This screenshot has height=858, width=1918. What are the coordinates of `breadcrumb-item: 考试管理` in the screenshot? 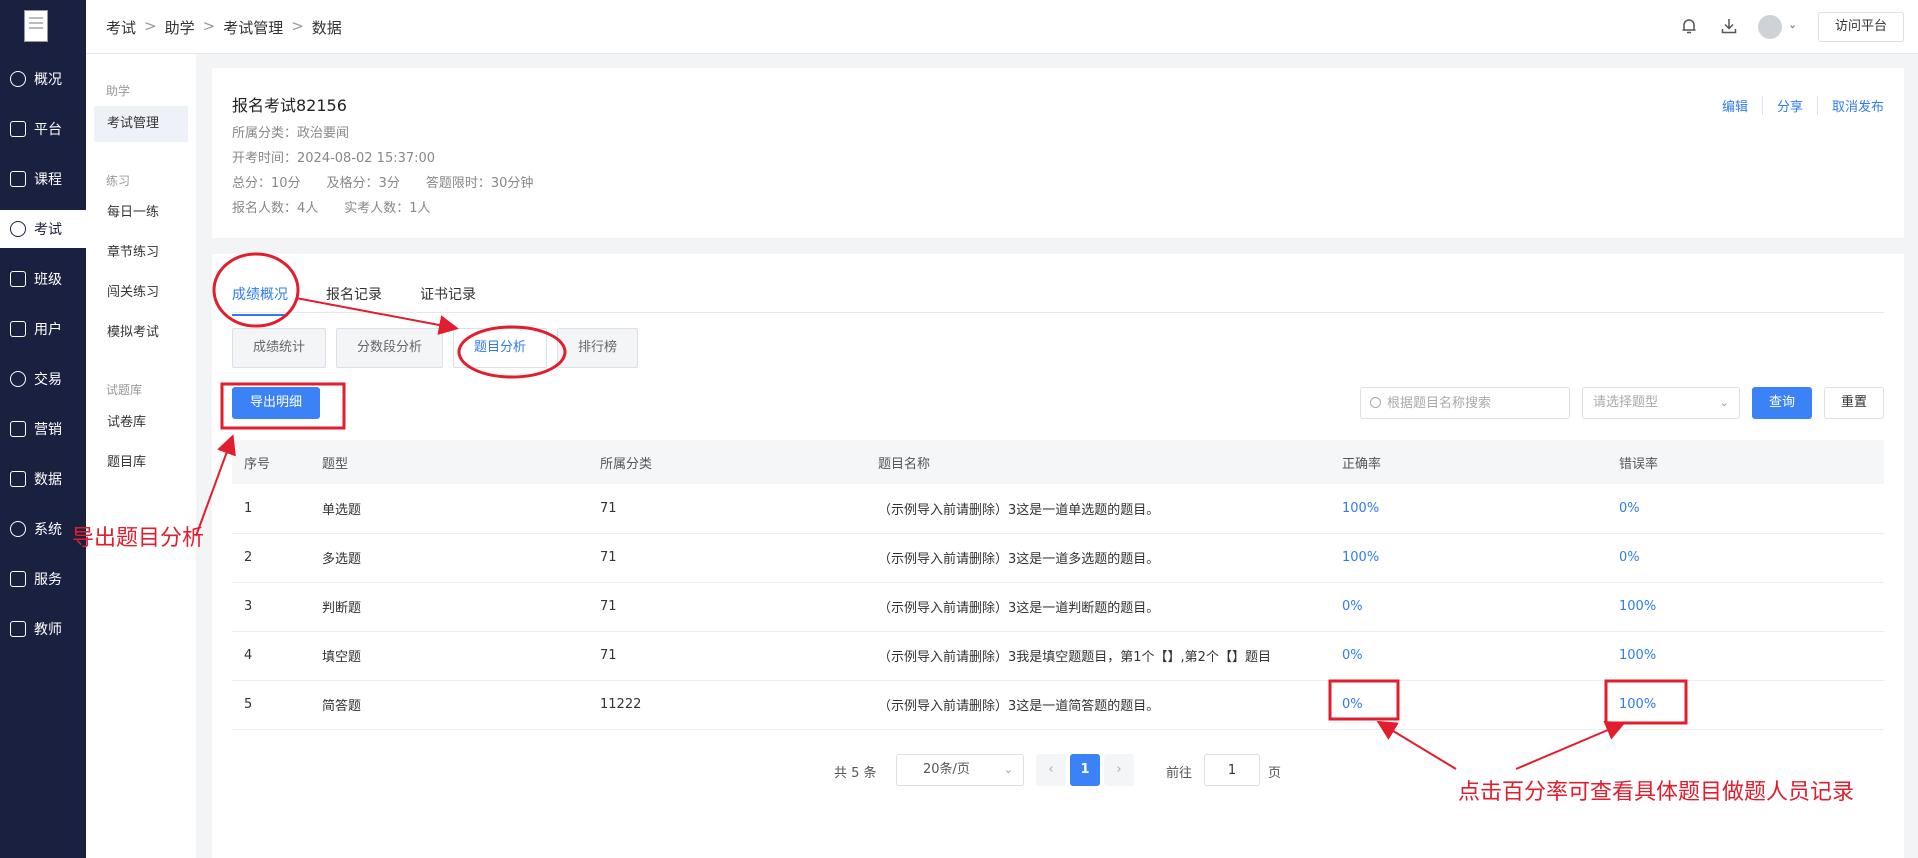 It's located at (253, 27).